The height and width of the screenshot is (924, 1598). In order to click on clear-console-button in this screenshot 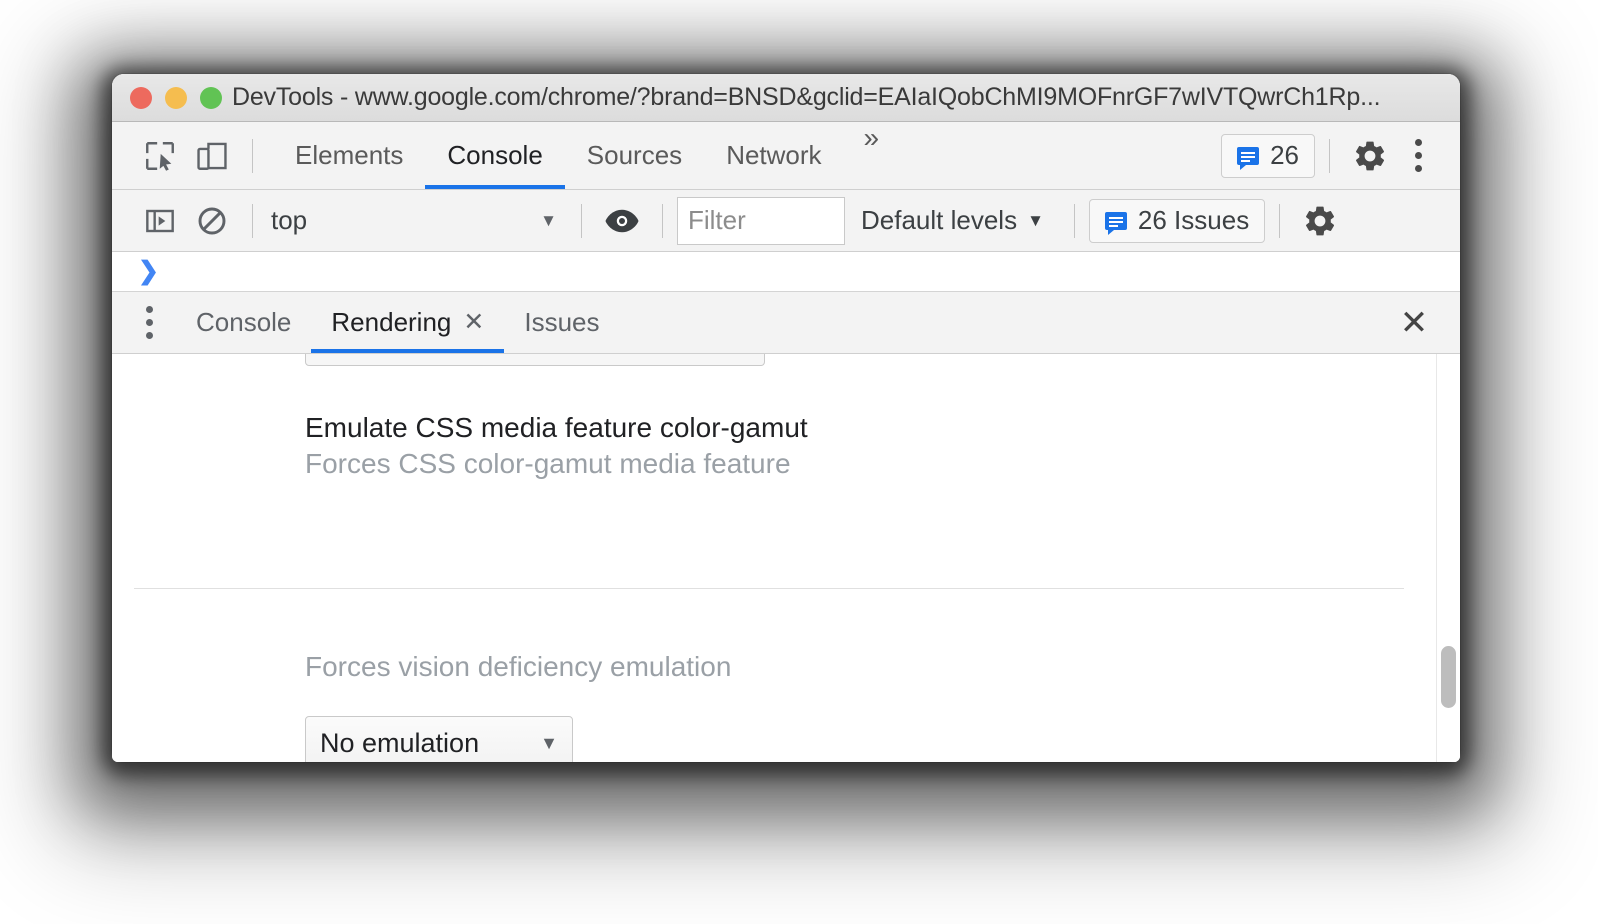, I will do `click(212, 221)`.